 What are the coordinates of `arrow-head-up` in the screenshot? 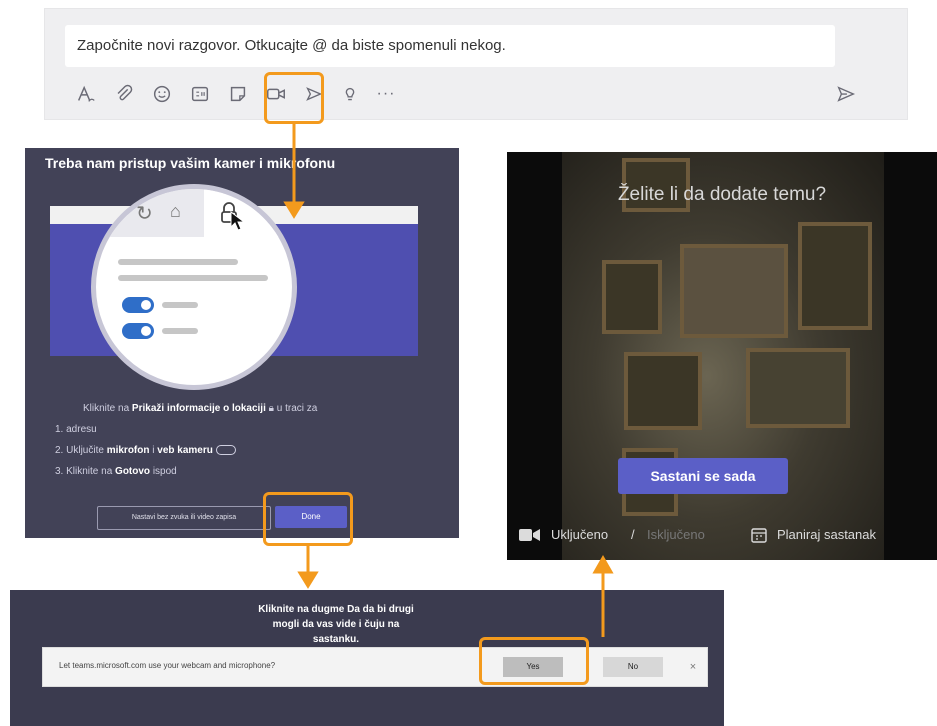 It's located at (603, 564).